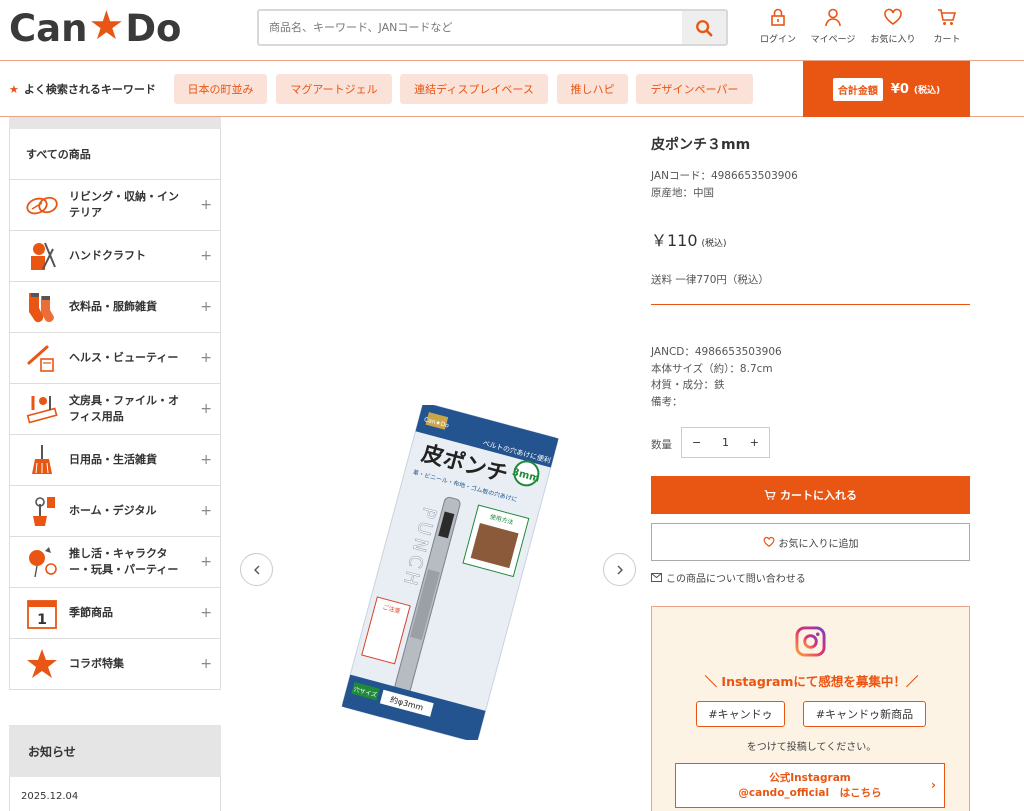  What do you see at coordinates (701, 145) in the screenshot?
I see `product-title: 皮ポンチ３mm` at bounding box center [701, 145].